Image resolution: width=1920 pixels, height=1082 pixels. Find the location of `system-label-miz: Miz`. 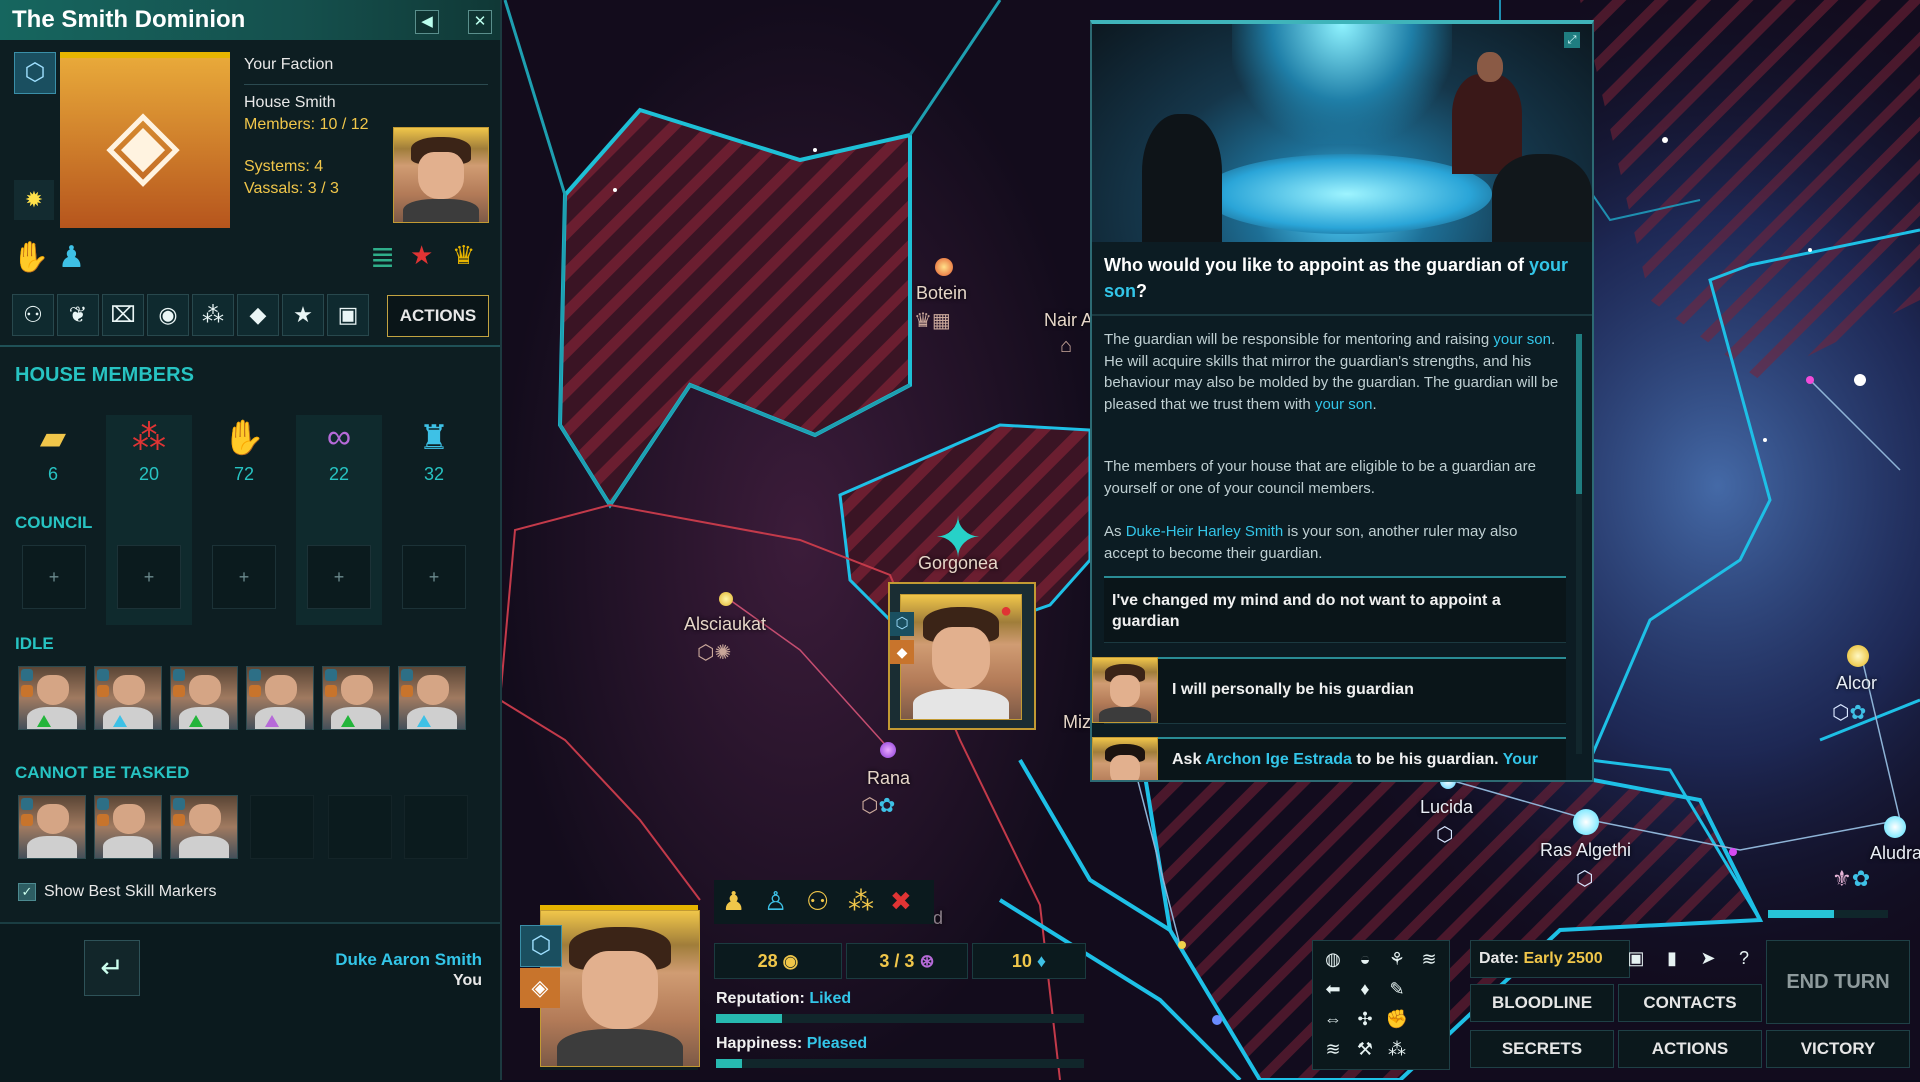

system-label-miz: Miz is located at coordinates (1077, 722).